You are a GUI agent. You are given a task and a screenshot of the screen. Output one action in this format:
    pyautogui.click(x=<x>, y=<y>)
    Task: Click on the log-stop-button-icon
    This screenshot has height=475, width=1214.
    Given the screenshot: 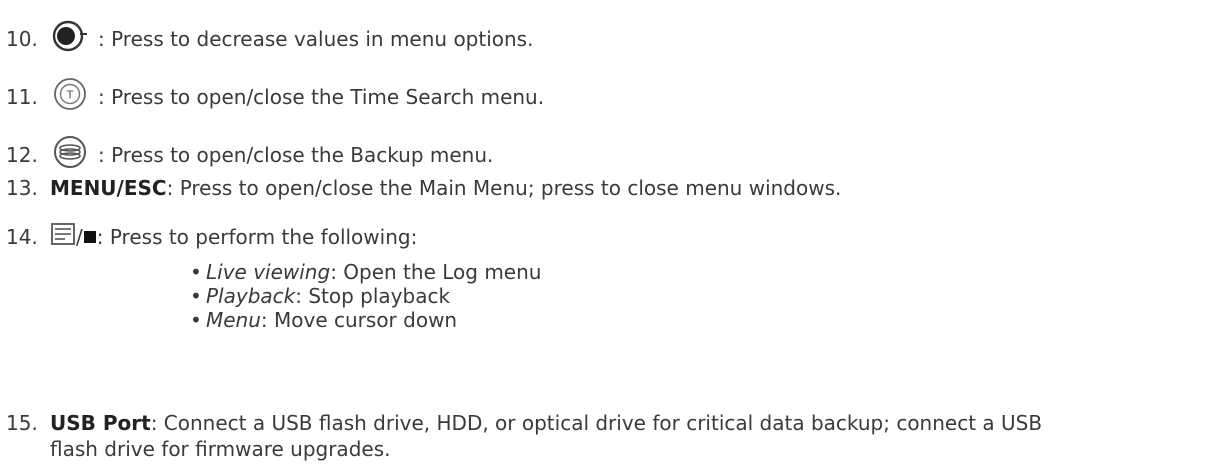 What is the action you would take?
    pyautogui.click(x=63, y=236)
    